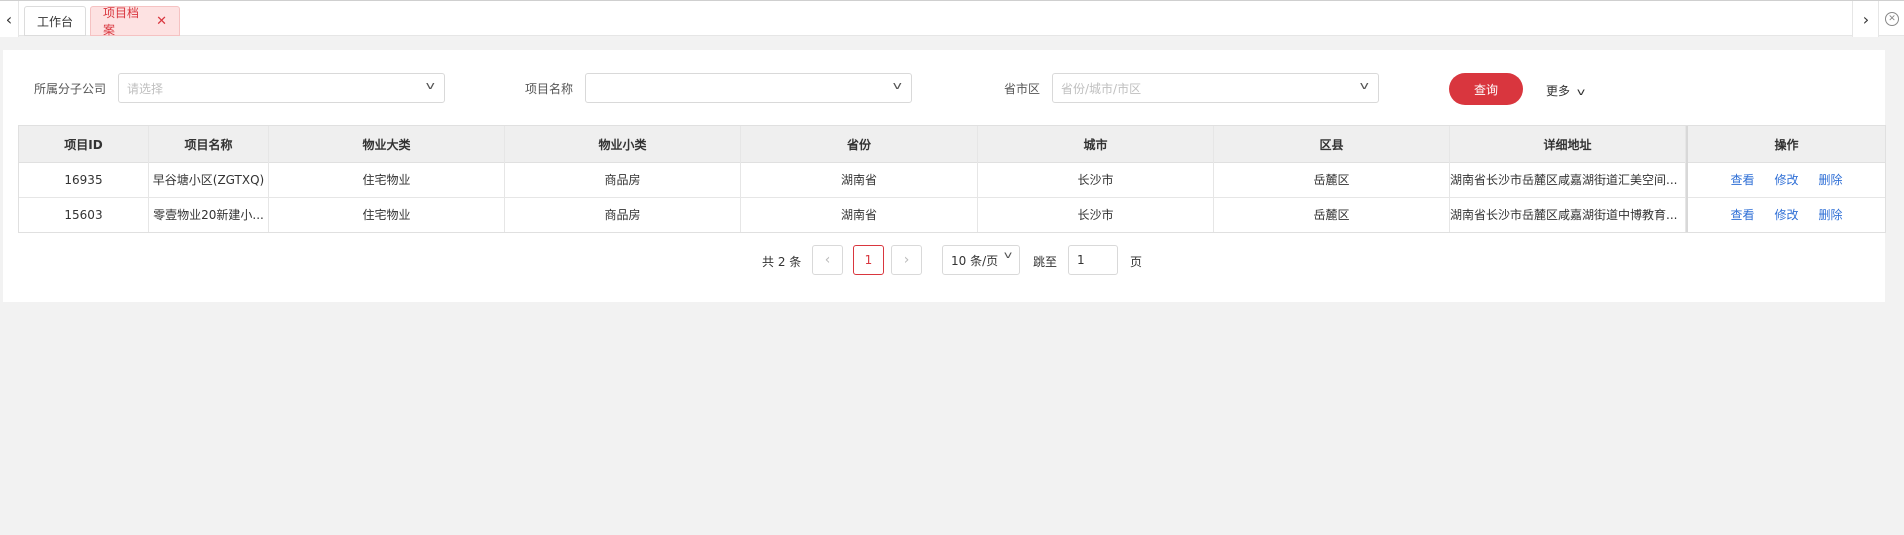 The width and height of the screenshot is (1904, 535). Describe the element at coordinates (1215, 88) in the screenshot. I see `region-cascader: 省份/城市/市区 v` at that location.